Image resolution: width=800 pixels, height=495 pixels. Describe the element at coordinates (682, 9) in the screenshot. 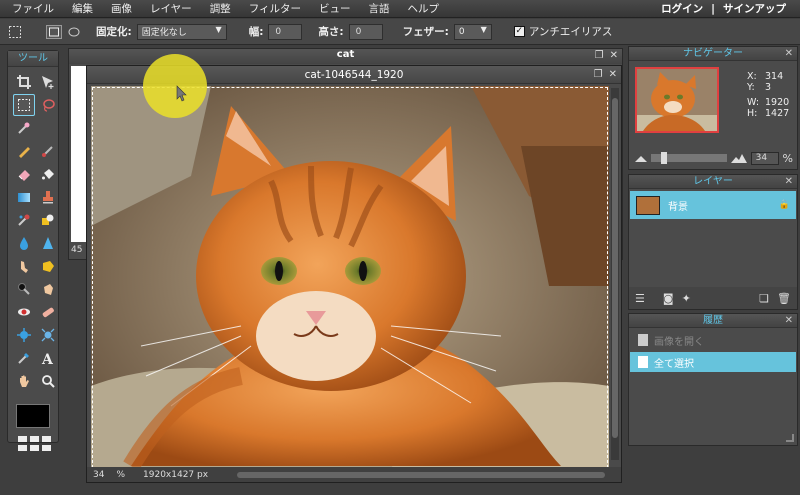

I see `login-link: ログイン` at that location.